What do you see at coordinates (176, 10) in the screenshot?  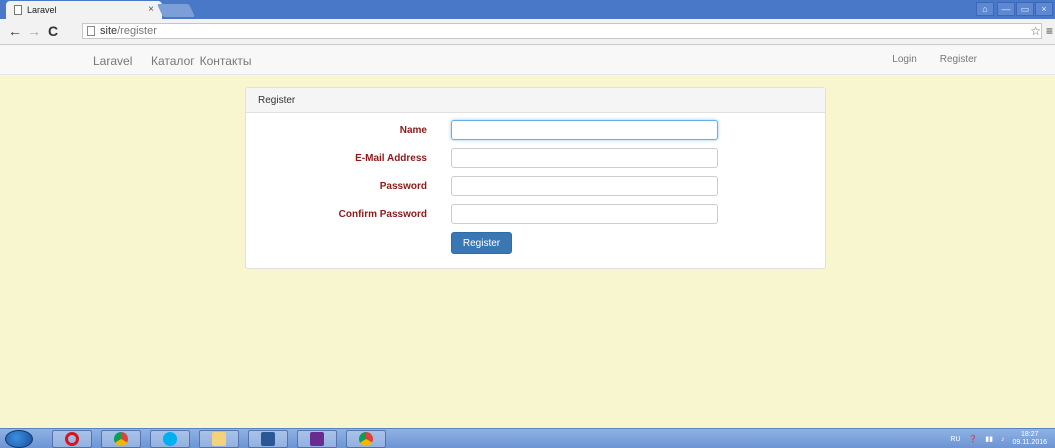 I see `new-tab-button` at bounding box center [176, 10].